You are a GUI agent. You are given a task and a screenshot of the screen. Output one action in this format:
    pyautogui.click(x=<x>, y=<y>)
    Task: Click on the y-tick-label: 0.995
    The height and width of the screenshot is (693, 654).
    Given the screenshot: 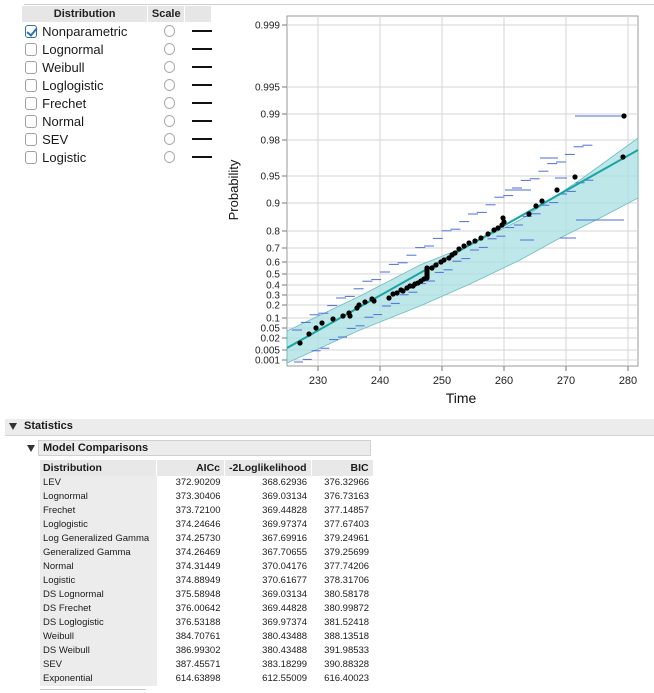 What is the action you would take?
    pyautogui.click(x=267, y=88)
    